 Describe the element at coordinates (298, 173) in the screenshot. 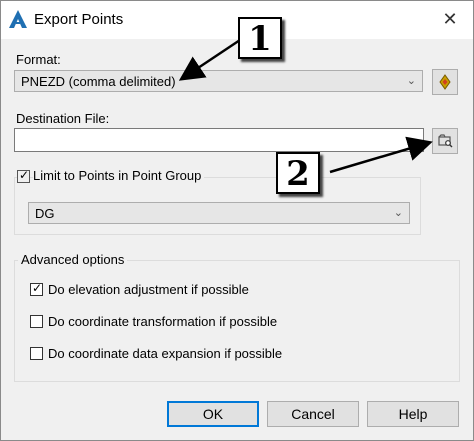

I see `callout-2: 2` at that location.